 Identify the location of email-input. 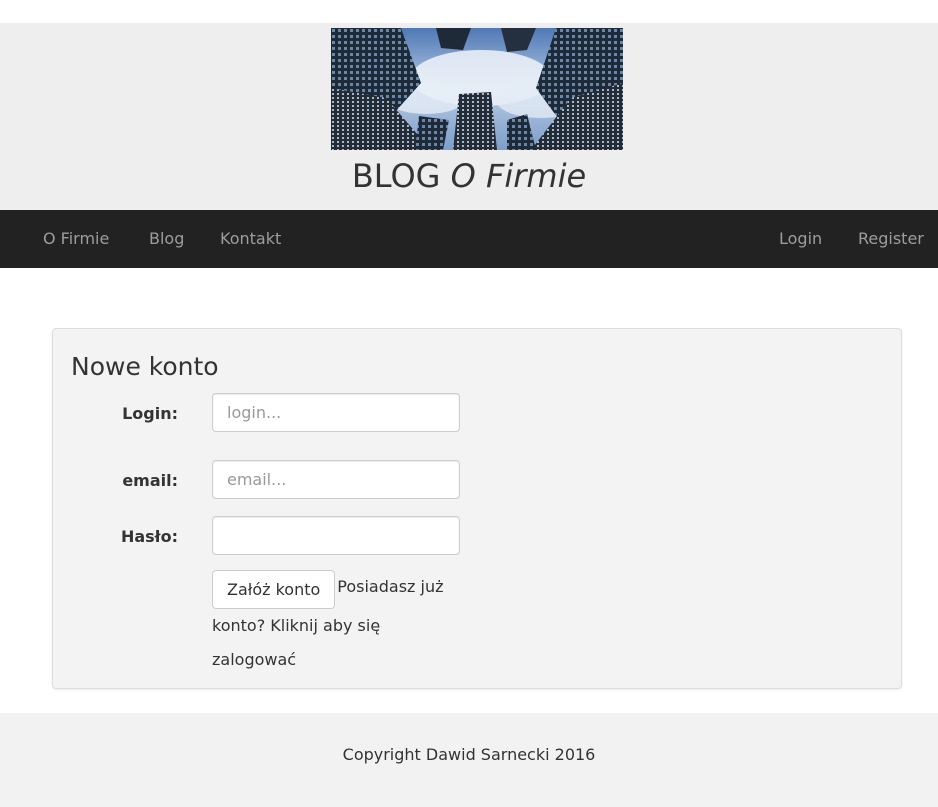
(336, 479).